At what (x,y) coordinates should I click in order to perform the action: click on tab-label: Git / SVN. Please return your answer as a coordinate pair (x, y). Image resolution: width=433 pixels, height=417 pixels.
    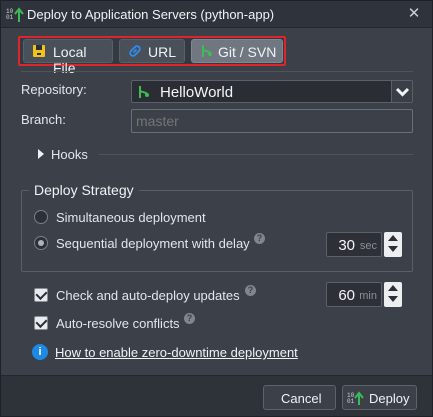
    Looking at the image, I should click on (247, 52).